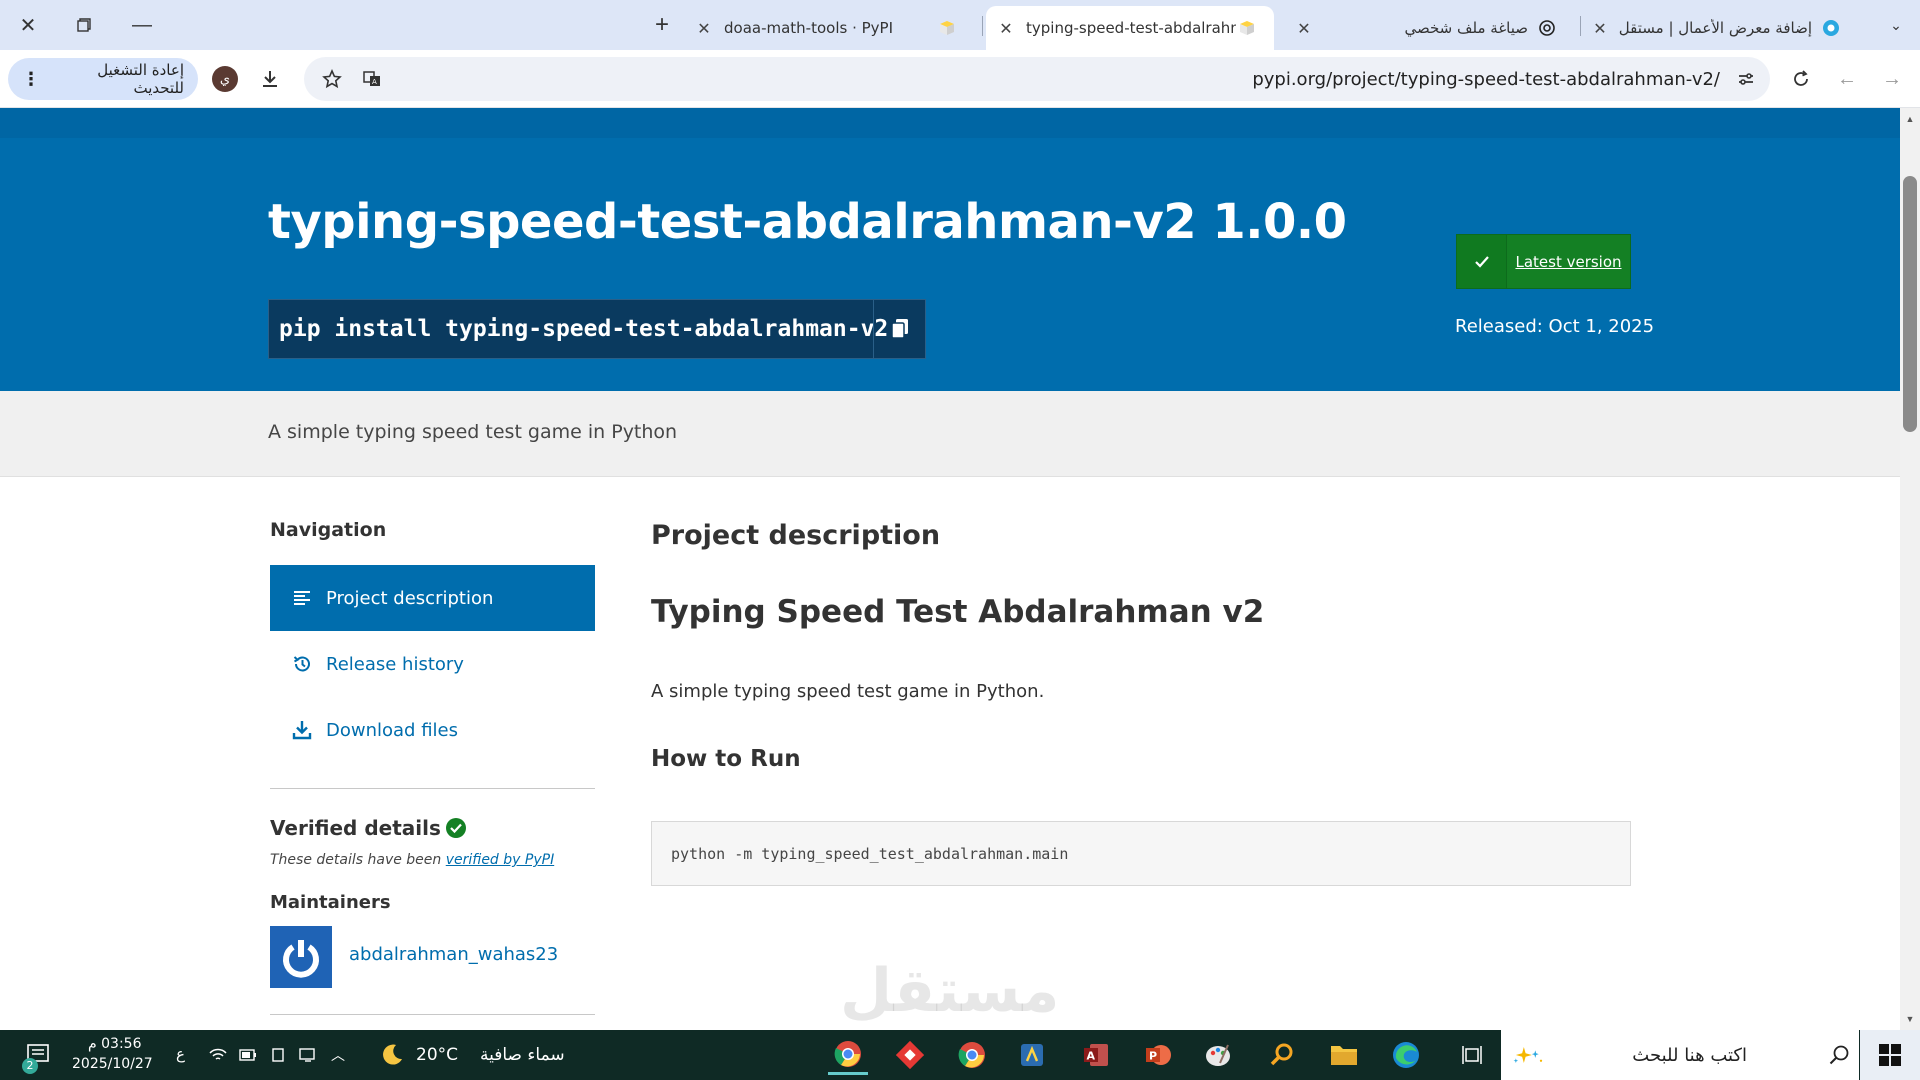  I want to click on tab-chatgpt-profile: ✕ صياغة ملف شخصي, so click(1435, 28).